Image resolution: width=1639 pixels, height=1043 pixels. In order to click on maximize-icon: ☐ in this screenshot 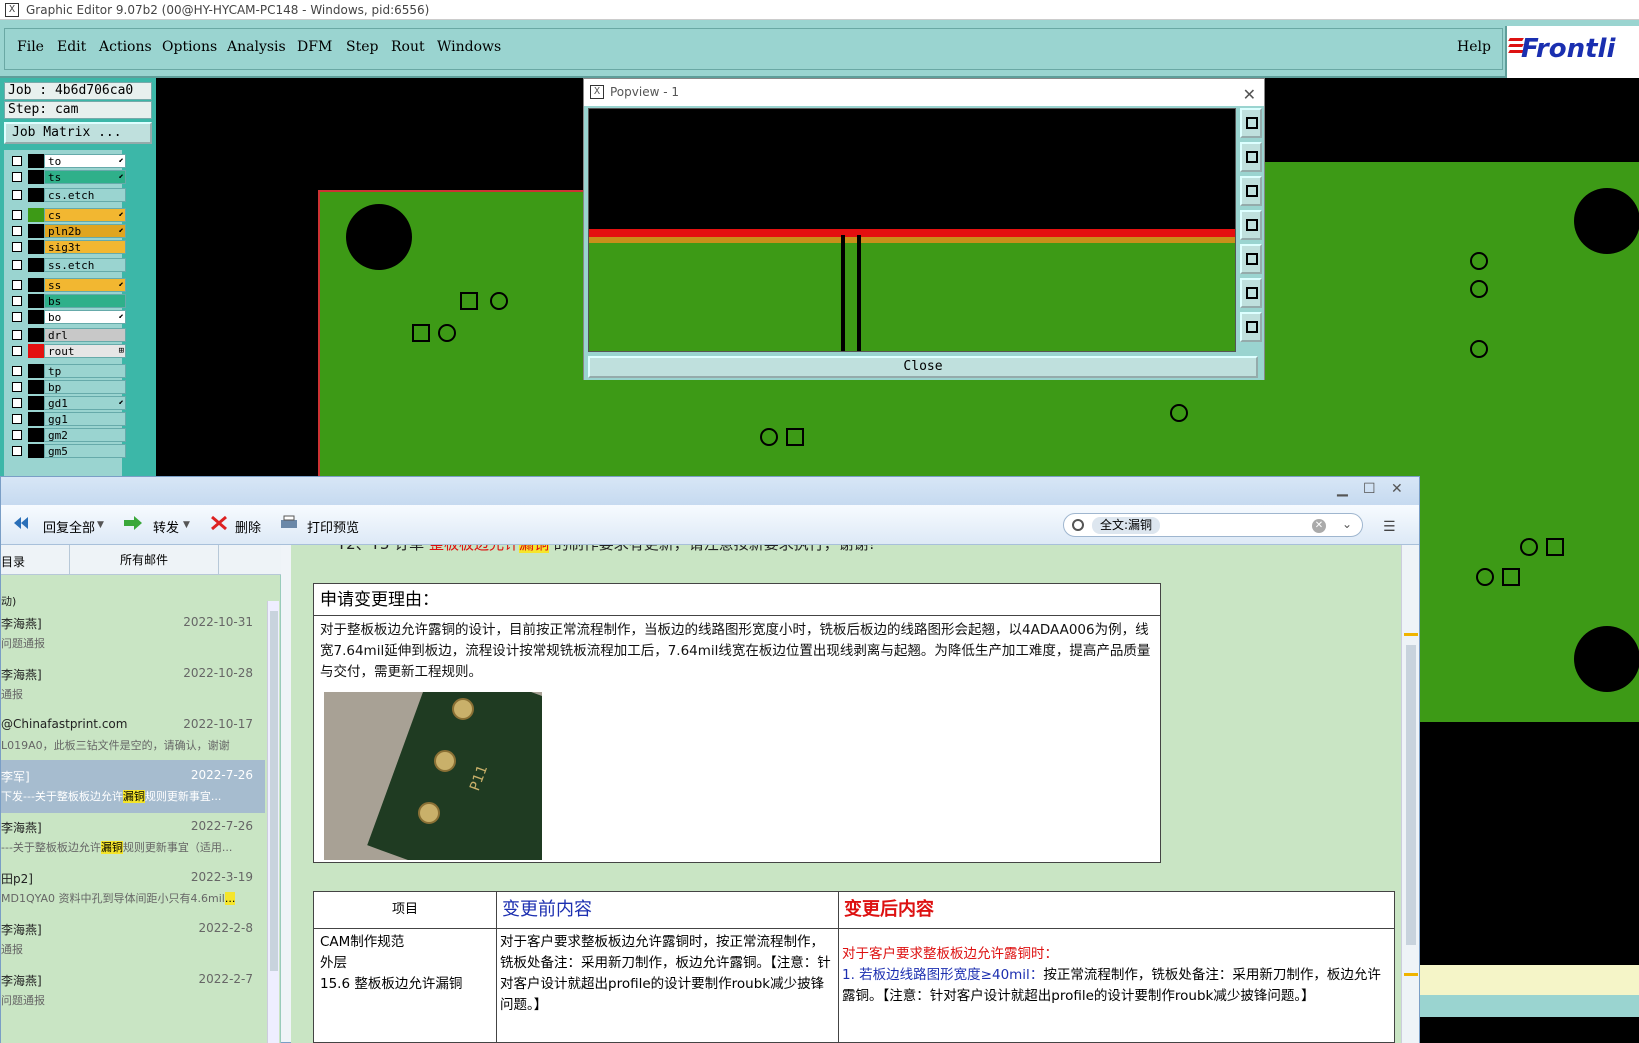, I will do `click(1369, 489)`.